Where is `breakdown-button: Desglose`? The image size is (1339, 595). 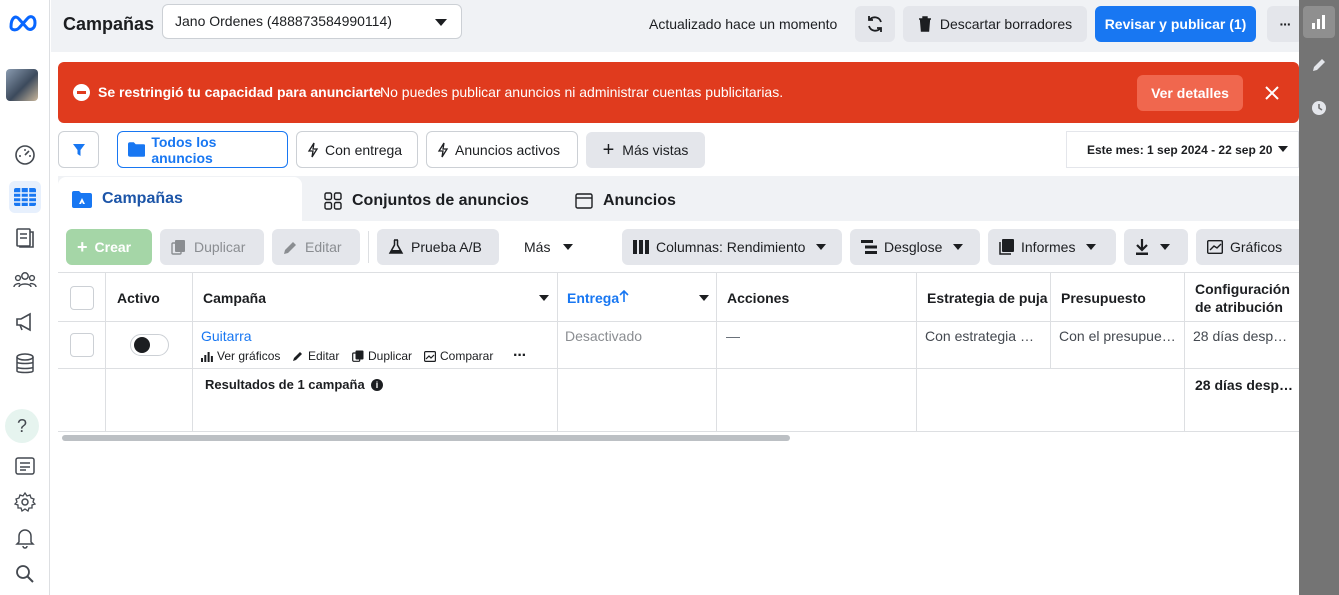 breakdown-button: Desglose is located at coordinates (915, 247).